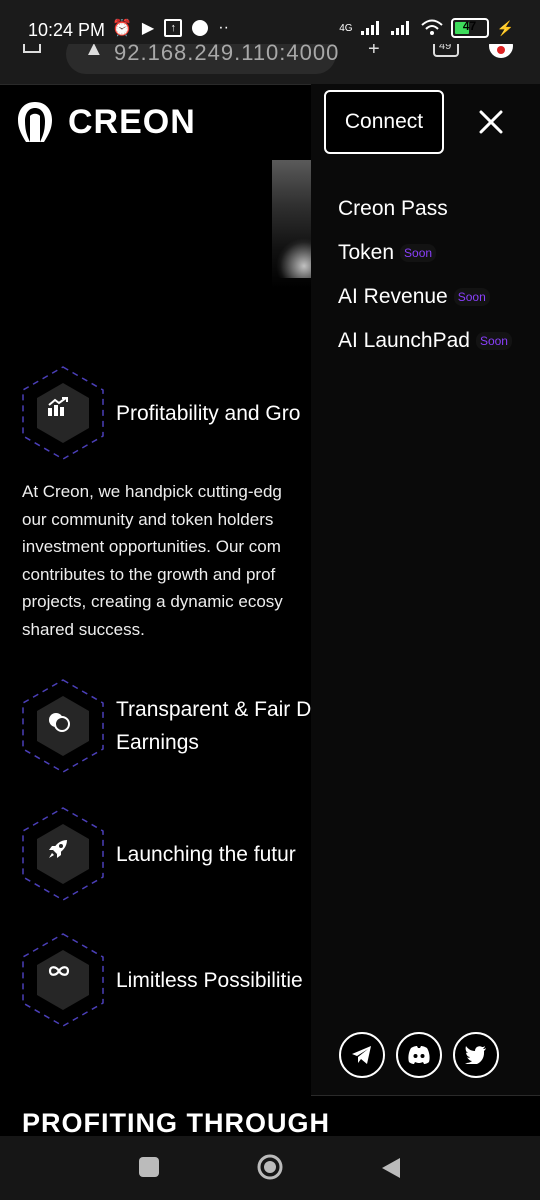 Image resolution: width=540 pixels, height=1200 pixels. I want to click on feature-title: Transparent & Fair D, so click(214, 709).